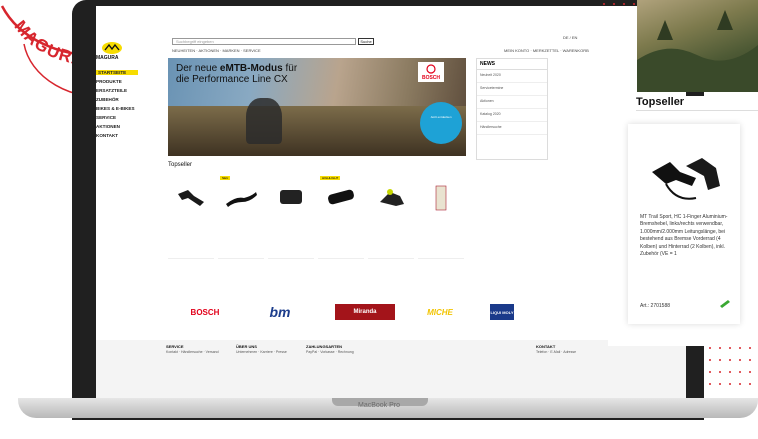 The height and width of the screenshot is (439, 758). What do you see at coordinates (264, 121) in the screenshot?
I see `rider-silhouette` at bounding box center [264, 121].